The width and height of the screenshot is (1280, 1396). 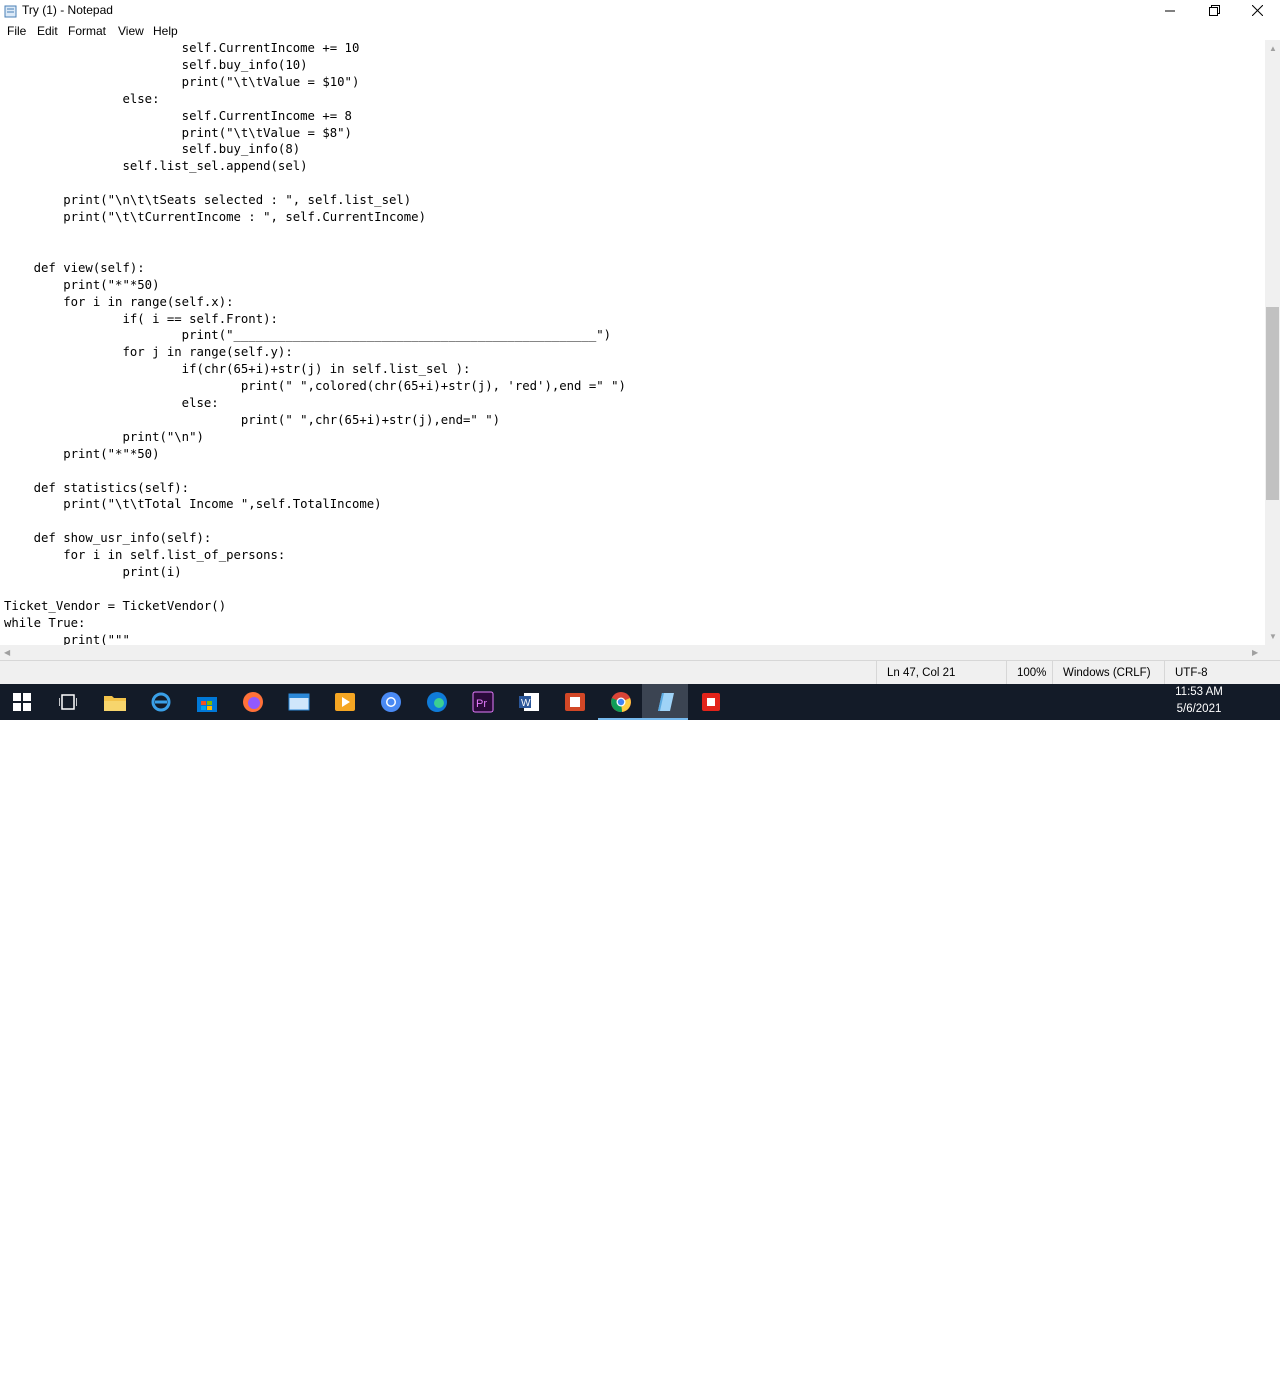 I want to click on scroll-left-icon: ◀, so click(x=7, y=652).